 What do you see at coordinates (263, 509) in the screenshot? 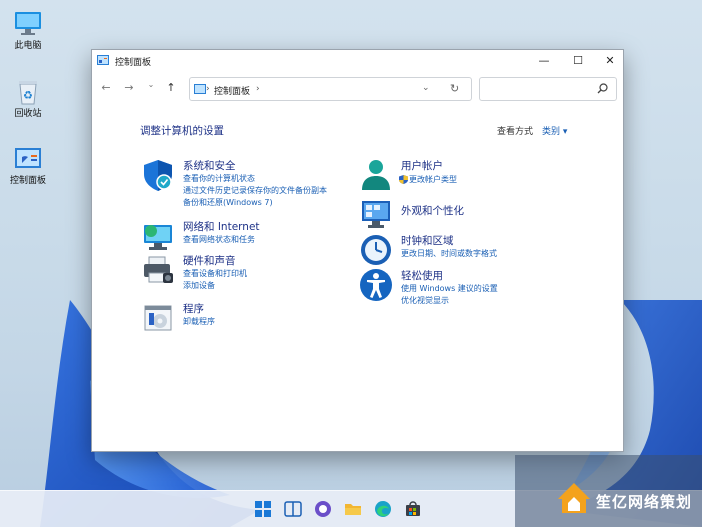
I see `start-icon` at bounding box center [263, 509].